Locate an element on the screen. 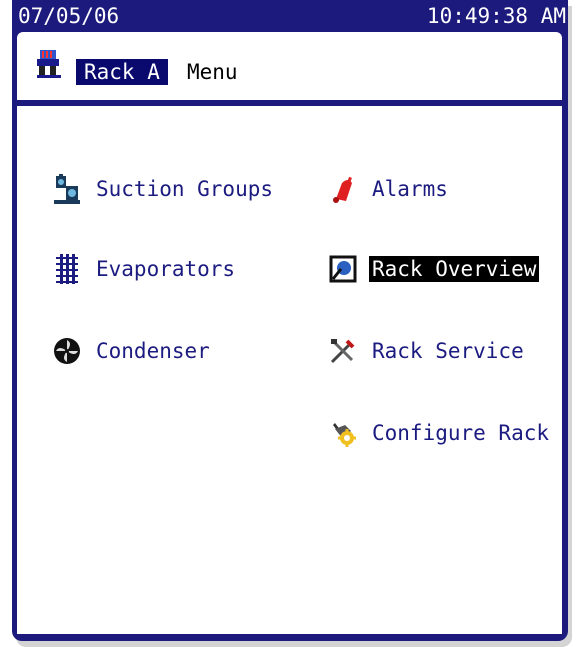 The height and width of the screenshot is (647, 576). menu-item-configure-rack: Configure Rack is located at coordinates (439, 433).